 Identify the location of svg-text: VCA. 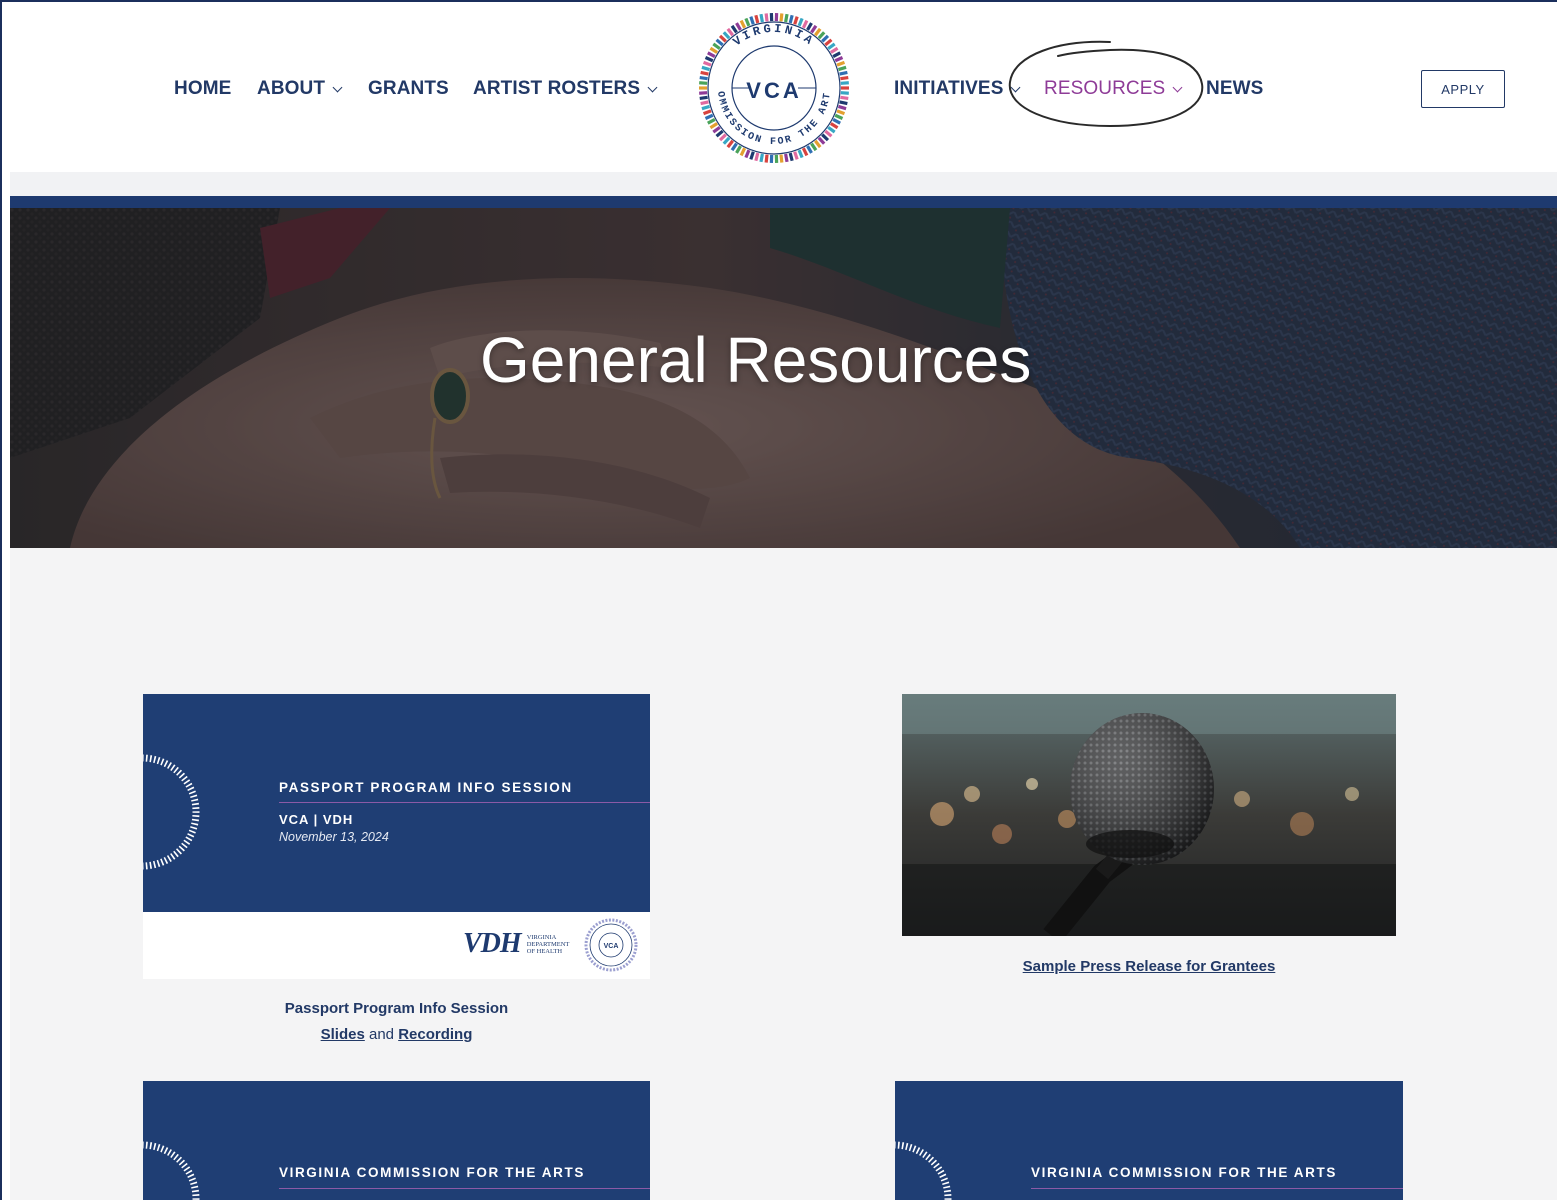
(611, 946).